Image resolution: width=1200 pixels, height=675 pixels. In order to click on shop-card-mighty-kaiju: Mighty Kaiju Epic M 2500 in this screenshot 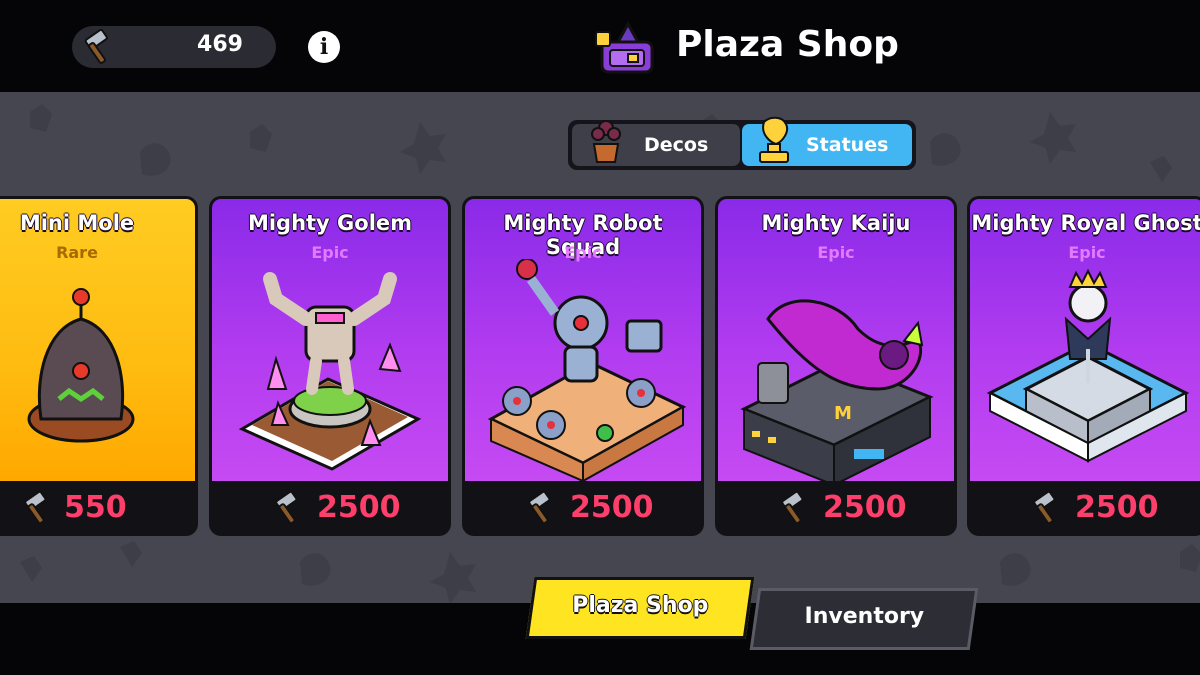, I will do `click(836, 366)`.